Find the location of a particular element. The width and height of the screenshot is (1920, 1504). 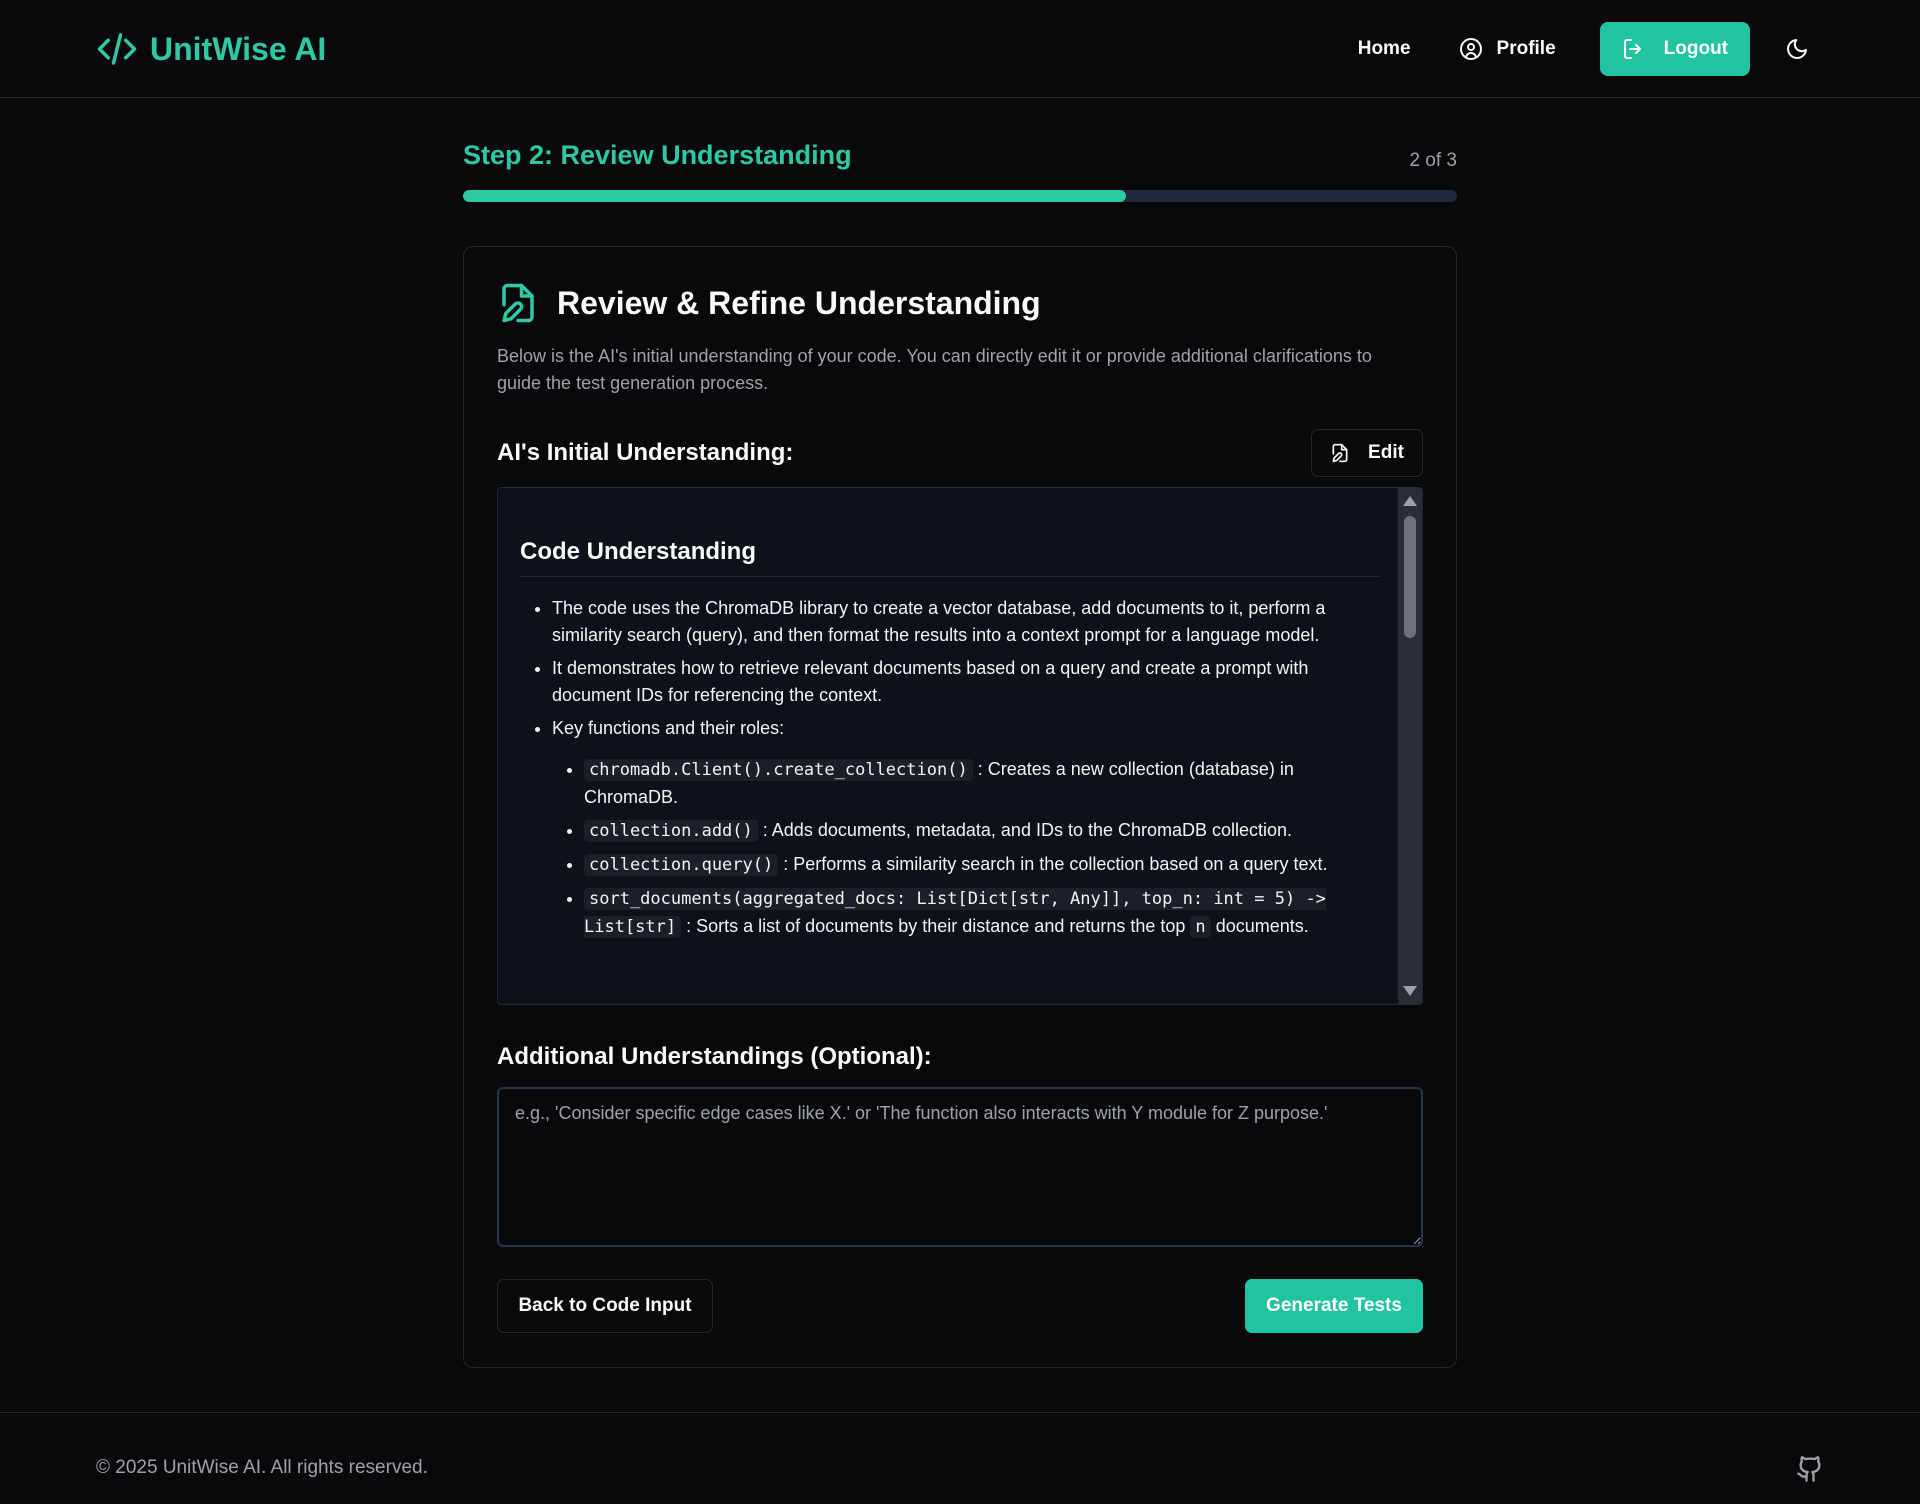

logout-icon is located at coordinates (1632, 49).